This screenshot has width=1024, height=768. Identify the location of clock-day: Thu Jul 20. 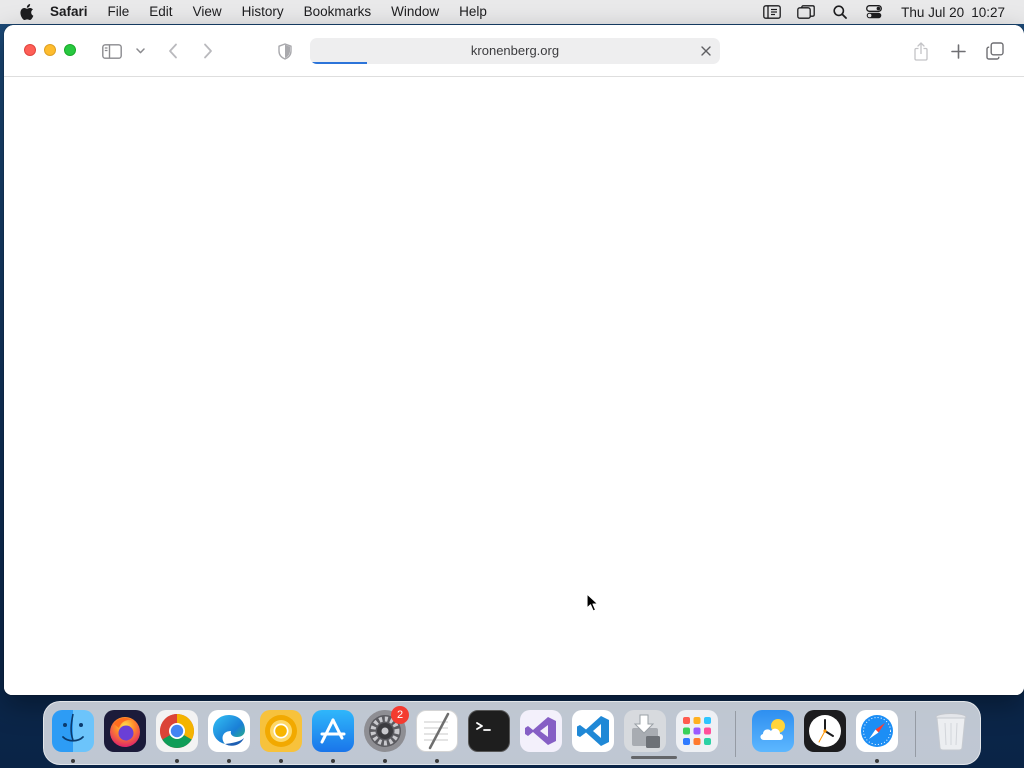
(933, 12).